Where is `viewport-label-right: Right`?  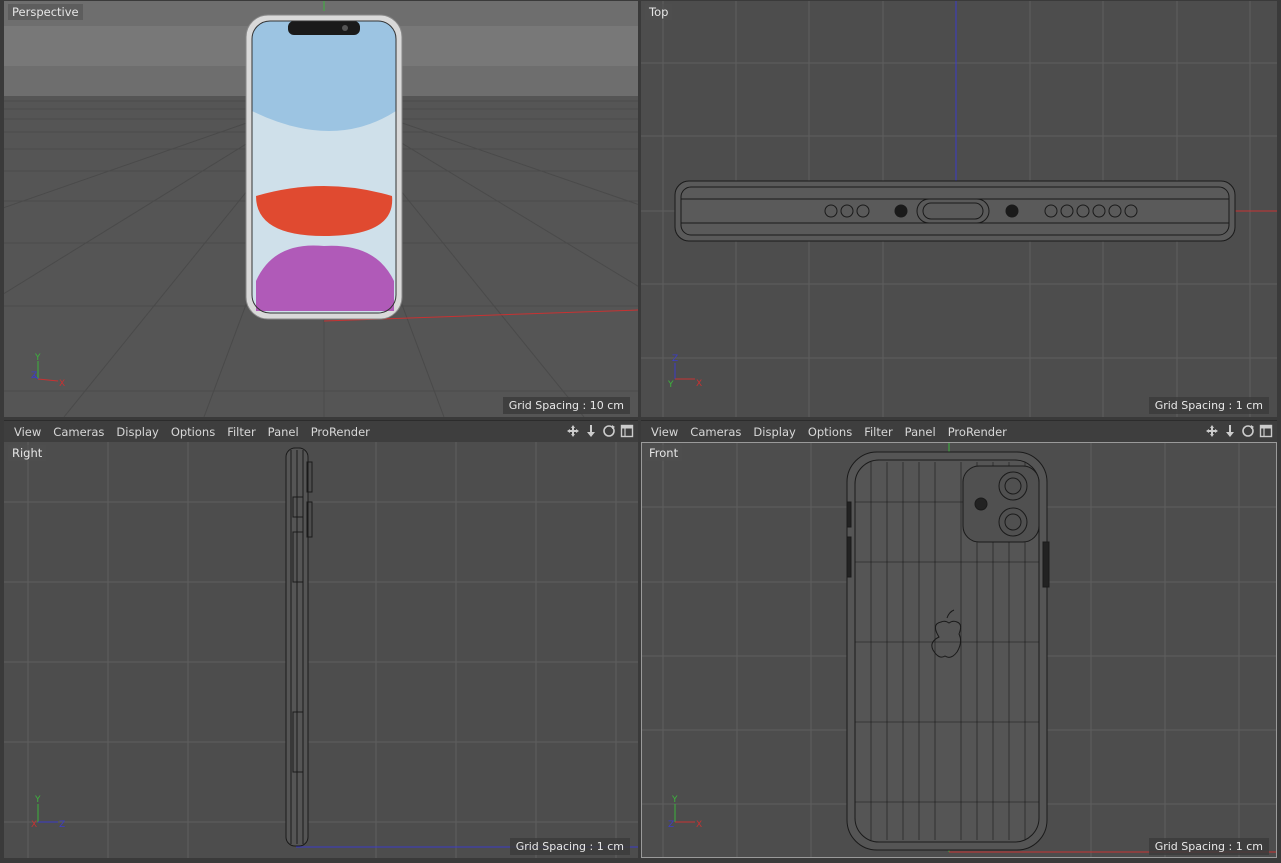 viewport-label-right: Right is located at coordinates (27, 453).